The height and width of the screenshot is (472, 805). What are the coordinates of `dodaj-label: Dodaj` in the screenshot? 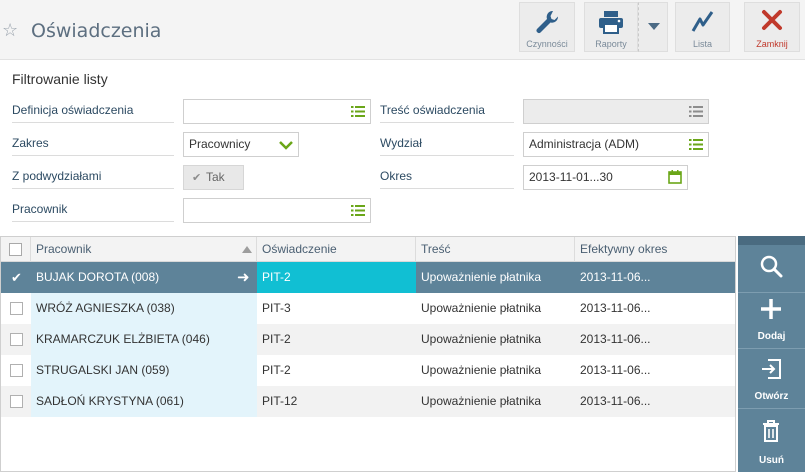 It's located at (771, 336).